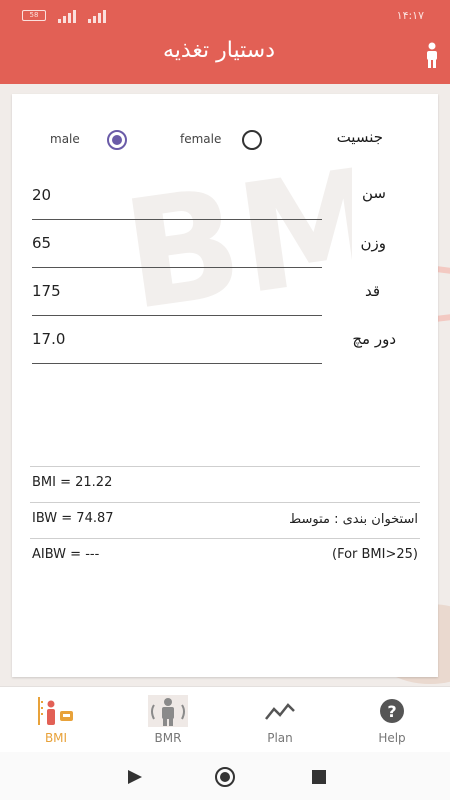 This screenshot has height=800, width=450. I want to click on age-underline, so click(177, 219).